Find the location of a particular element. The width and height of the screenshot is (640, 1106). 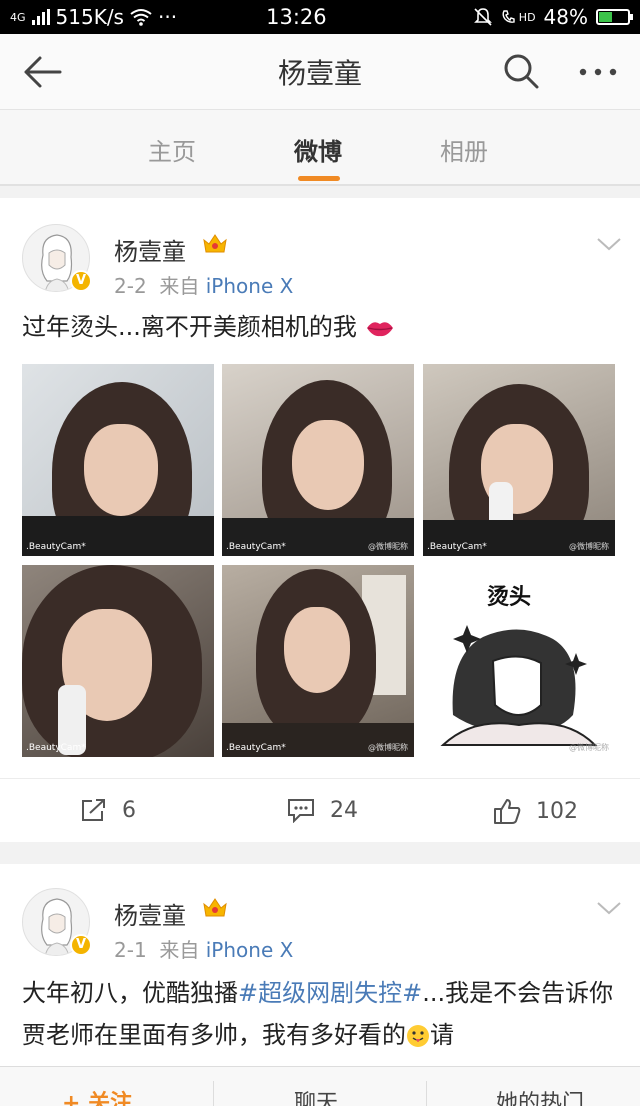

post-photo-sticker: 烫头 @微博昵称 is located at coordinates (519, 661).